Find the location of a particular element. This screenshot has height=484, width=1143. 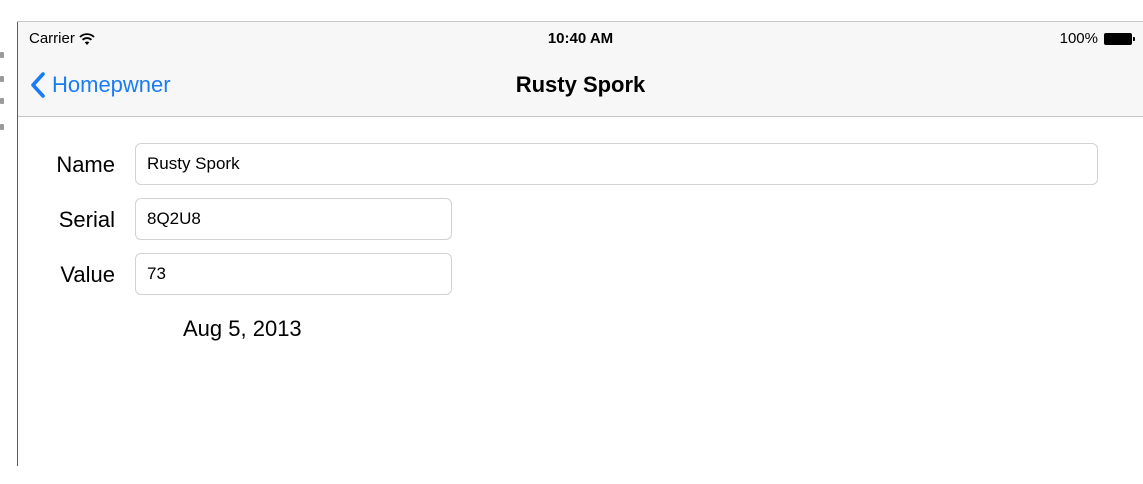

serial-field is located at coordinates (293, 219).